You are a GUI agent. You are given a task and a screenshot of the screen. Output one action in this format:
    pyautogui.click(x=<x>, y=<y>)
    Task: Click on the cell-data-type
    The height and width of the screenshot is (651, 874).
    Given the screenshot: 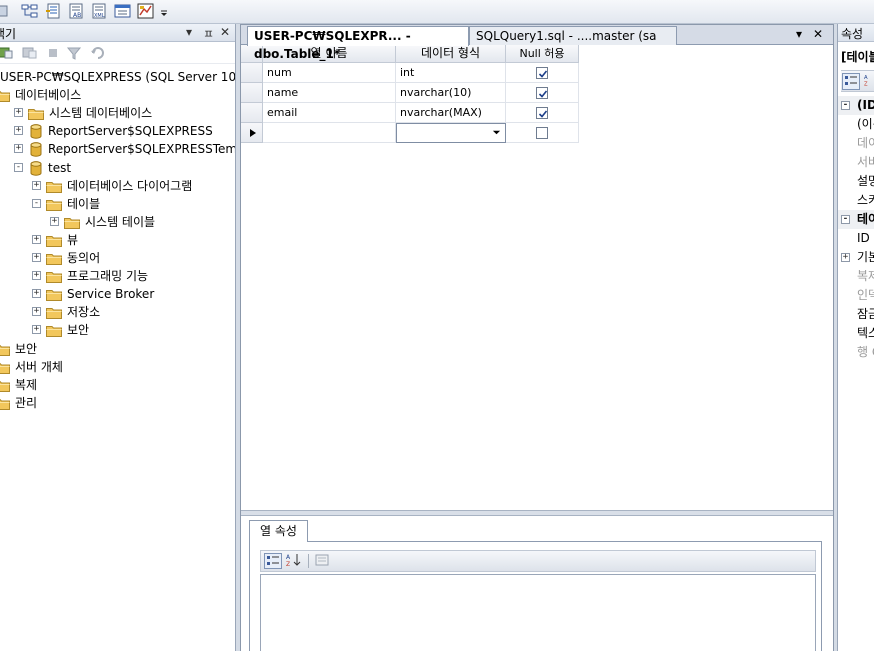 What is the action you would take?
    pyautogui.click(x=451, y=133)
    